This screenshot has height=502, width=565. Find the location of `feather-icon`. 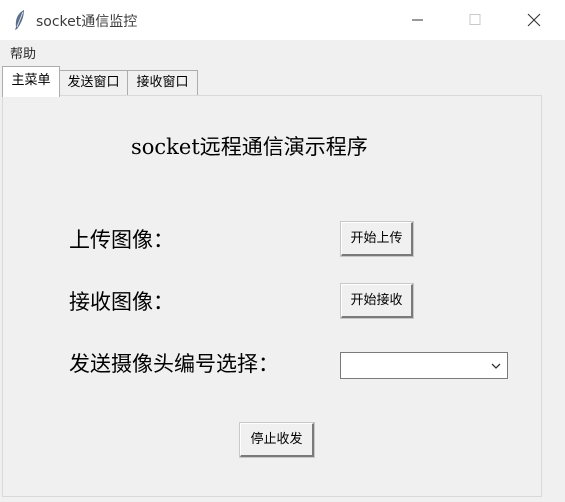

feather-icon is located at coordinates (19, 20).